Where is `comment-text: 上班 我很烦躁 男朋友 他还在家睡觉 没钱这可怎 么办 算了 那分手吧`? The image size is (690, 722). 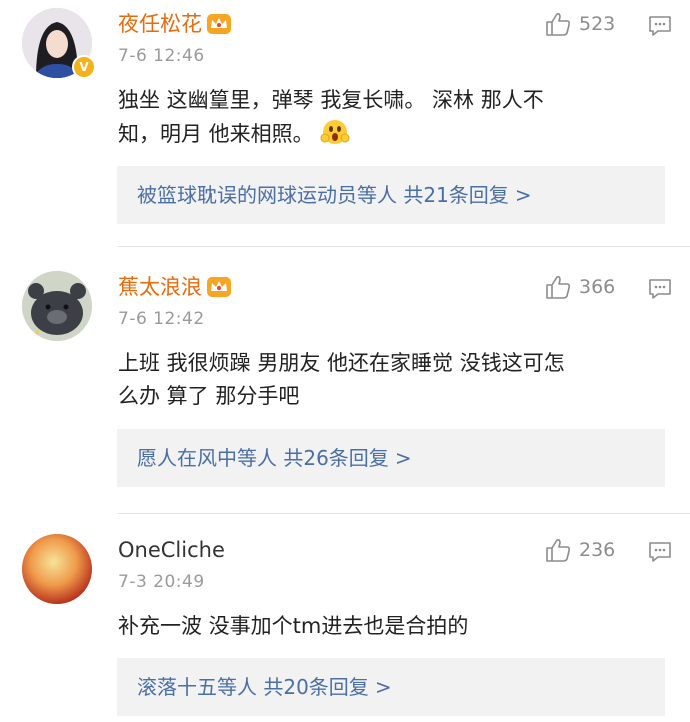
comment-text: 上班 我很烦躁 男朋友 他还在家睡觉 没钱这可怎 么办 算了 那分手吧 is located at coordinates (398, 380).